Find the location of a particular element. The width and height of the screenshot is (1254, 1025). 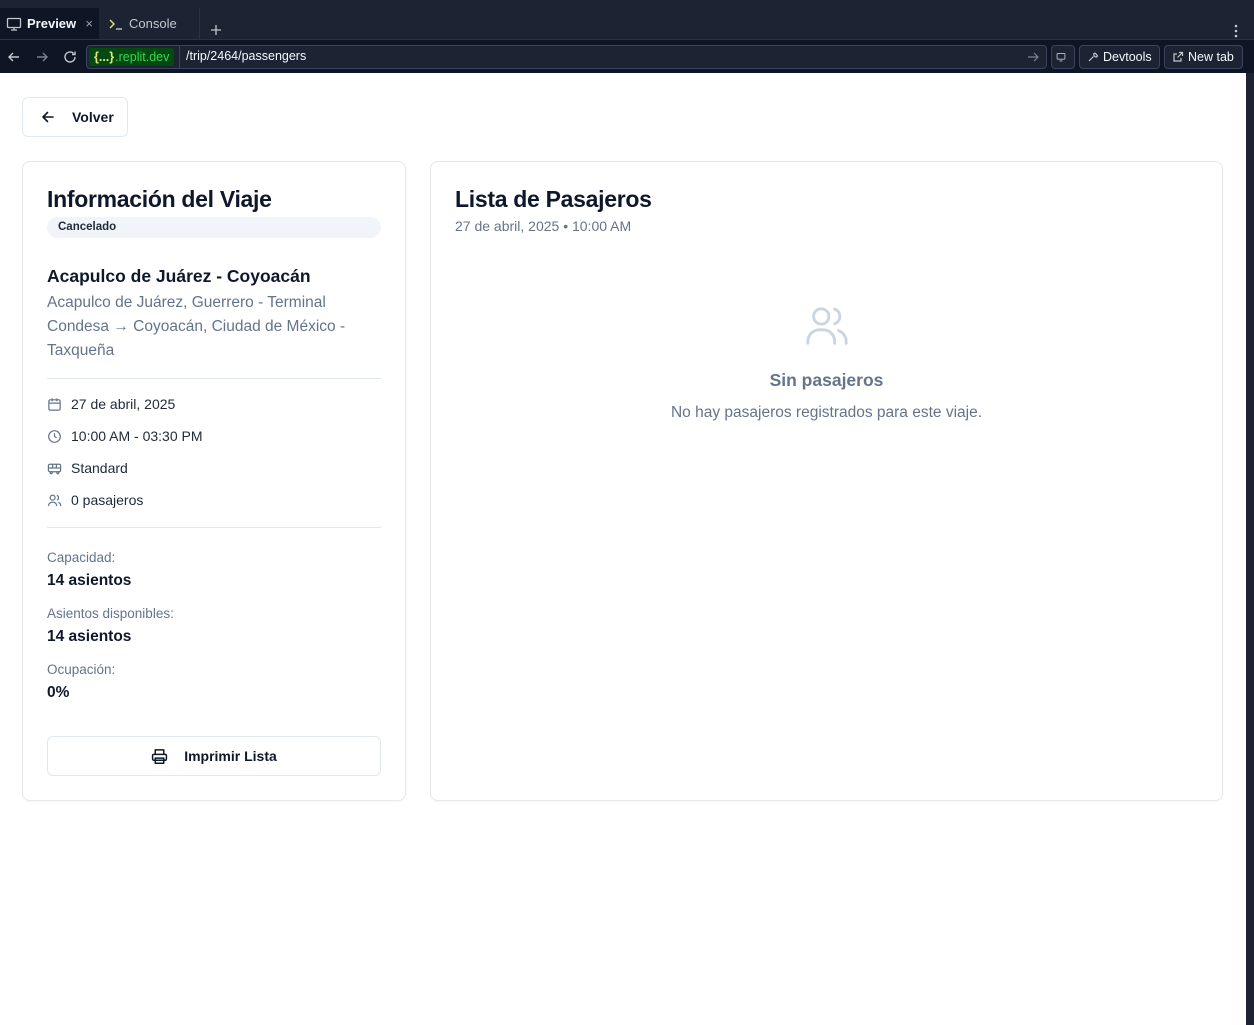

url-path: /trip/2464/passengers is located at coordinates (246, 56).